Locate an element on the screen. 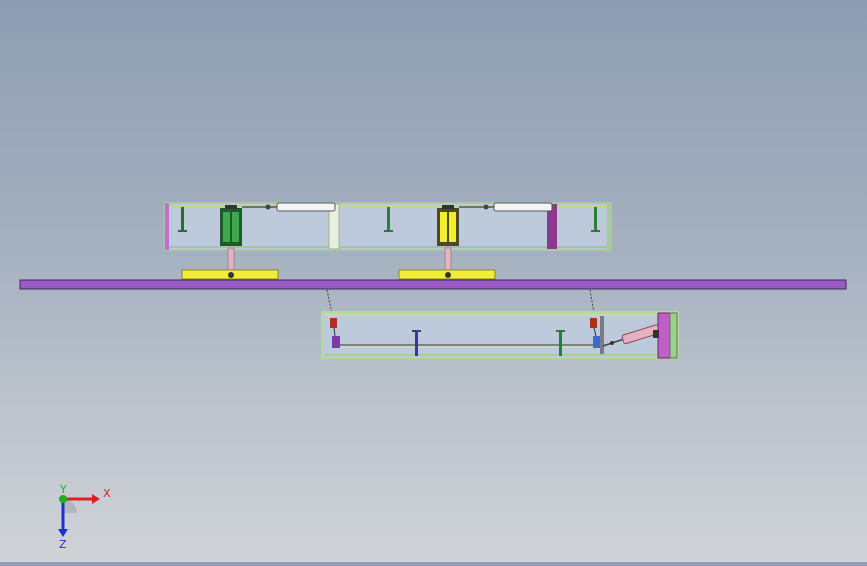 The height and width of the screenshot is (566, 867). x-axis-arrow is located at coordinates (96, 499).